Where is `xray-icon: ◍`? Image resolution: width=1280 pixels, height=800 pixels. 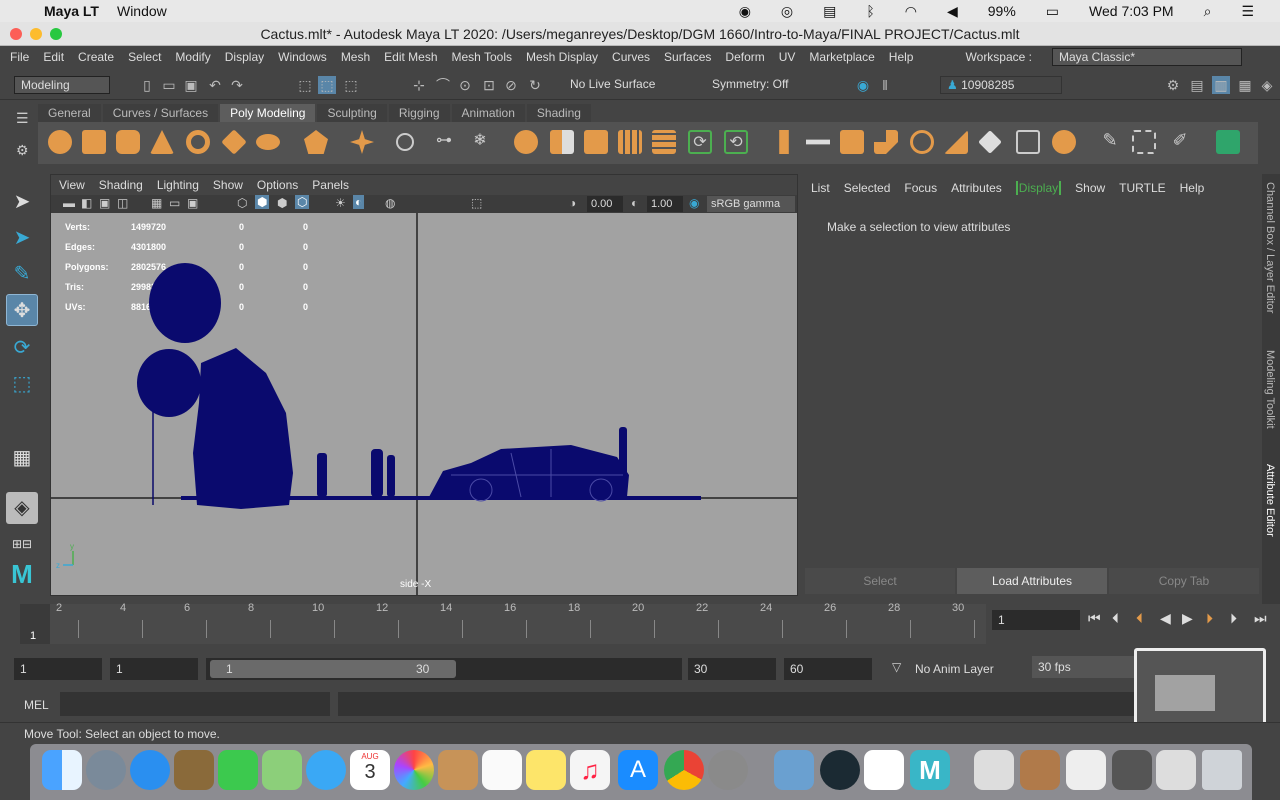
xray-icon: ◍ is located at coordinates (390, 203).